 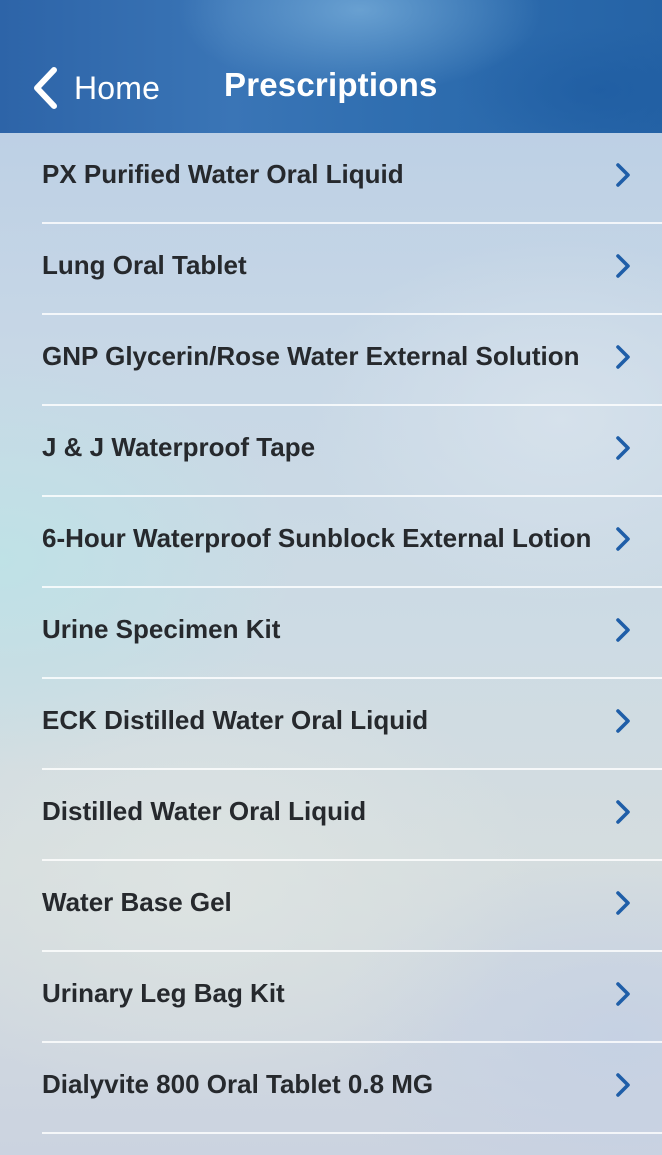 What do you see at coordinates (117, 87) in the screenshot?
I see `back-label: Home` at bounding box center [117, 87].